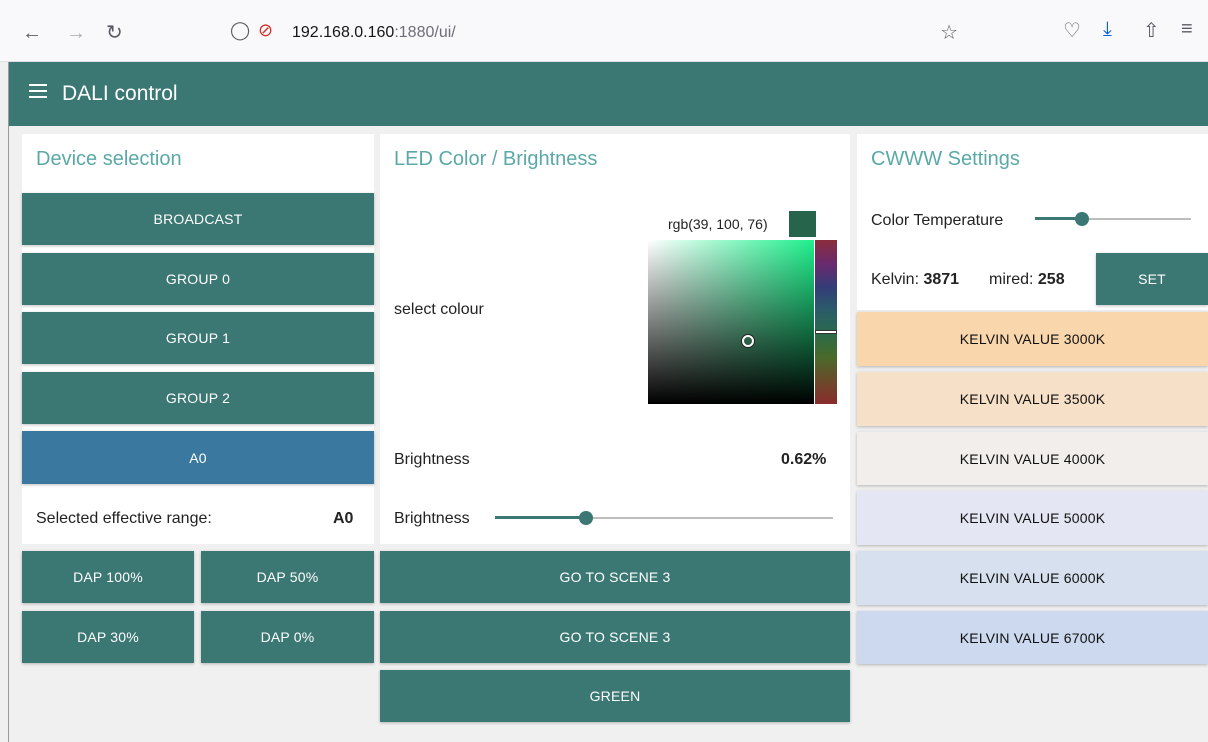 This screenshot has width=1208, height=742. Describe the element at coordinates (1187, 29) in the screenshot. I see `menu-icon: ≡` at that location.